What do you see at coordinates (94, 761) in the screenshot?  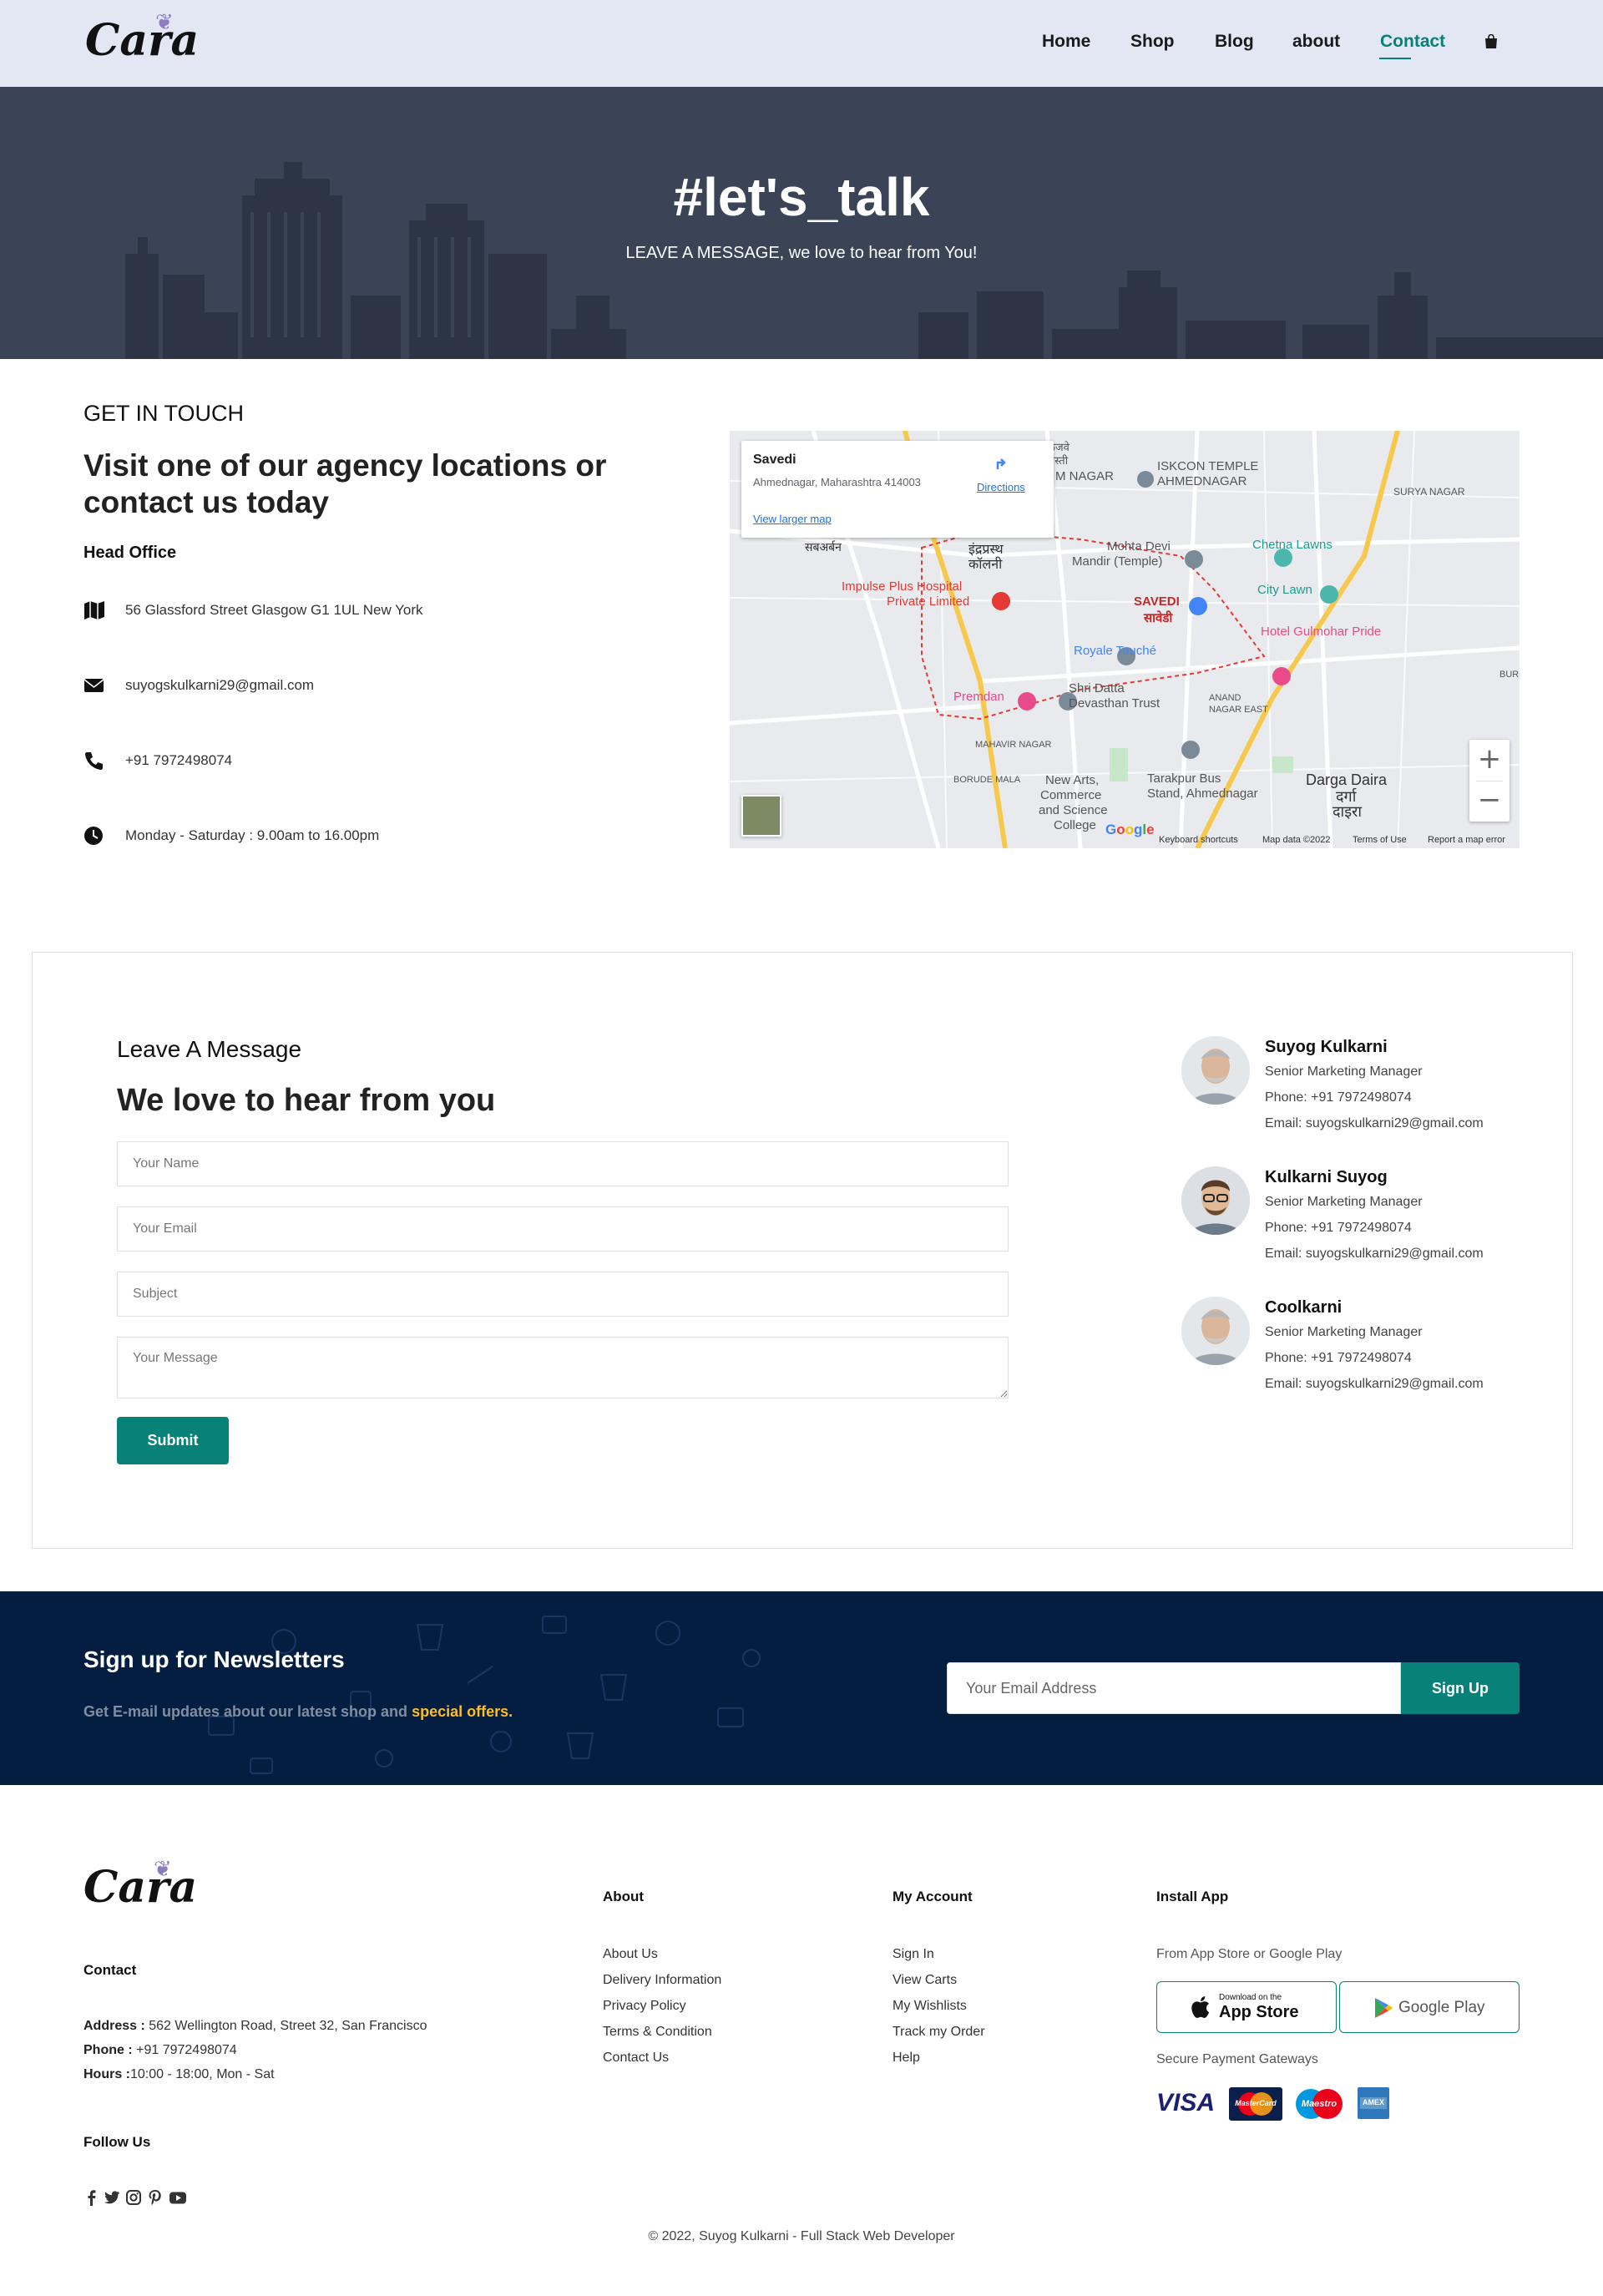 I see `phone-icon` at bounding box center [94, 761].